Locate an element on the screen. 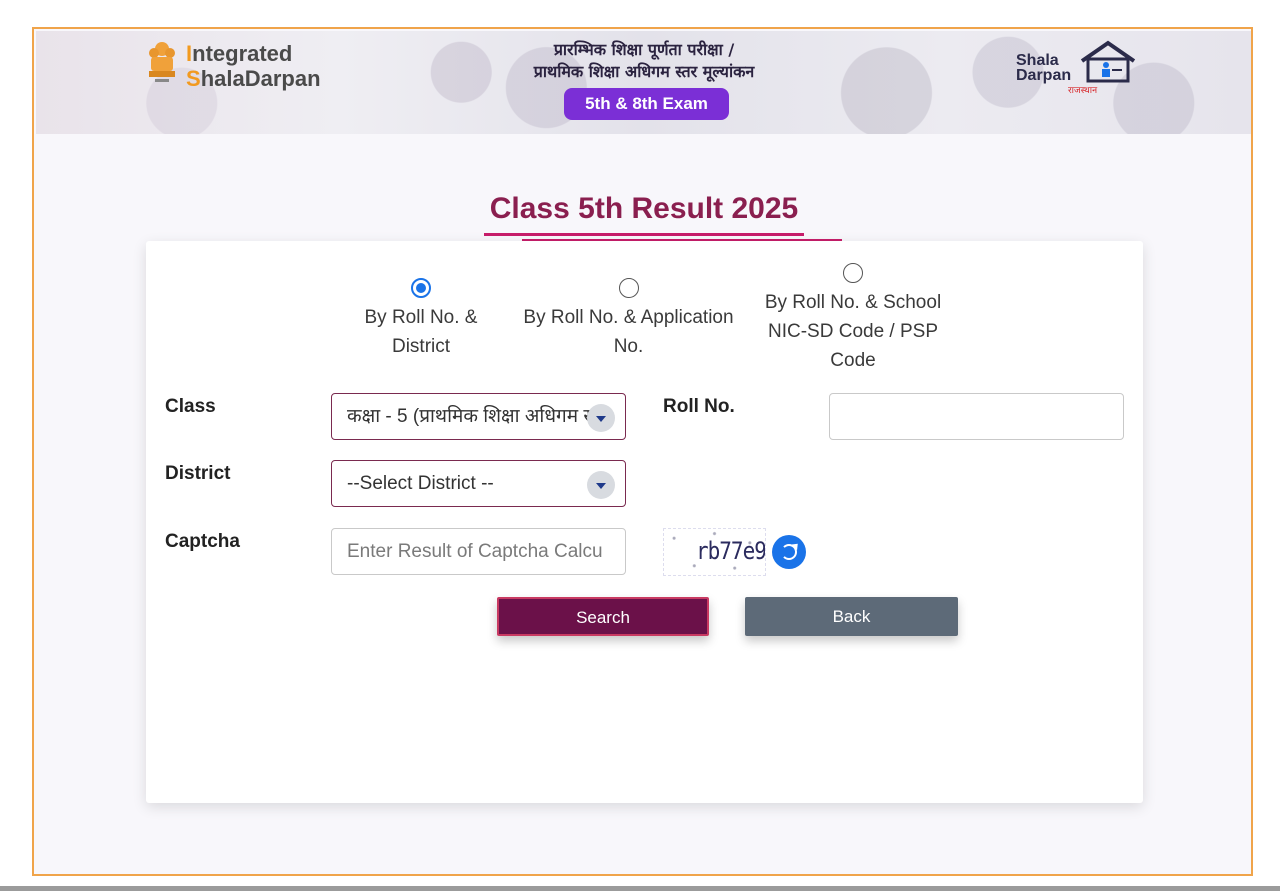  page-title: Class 5th Result 2025 is located at coordinates (644, 208).